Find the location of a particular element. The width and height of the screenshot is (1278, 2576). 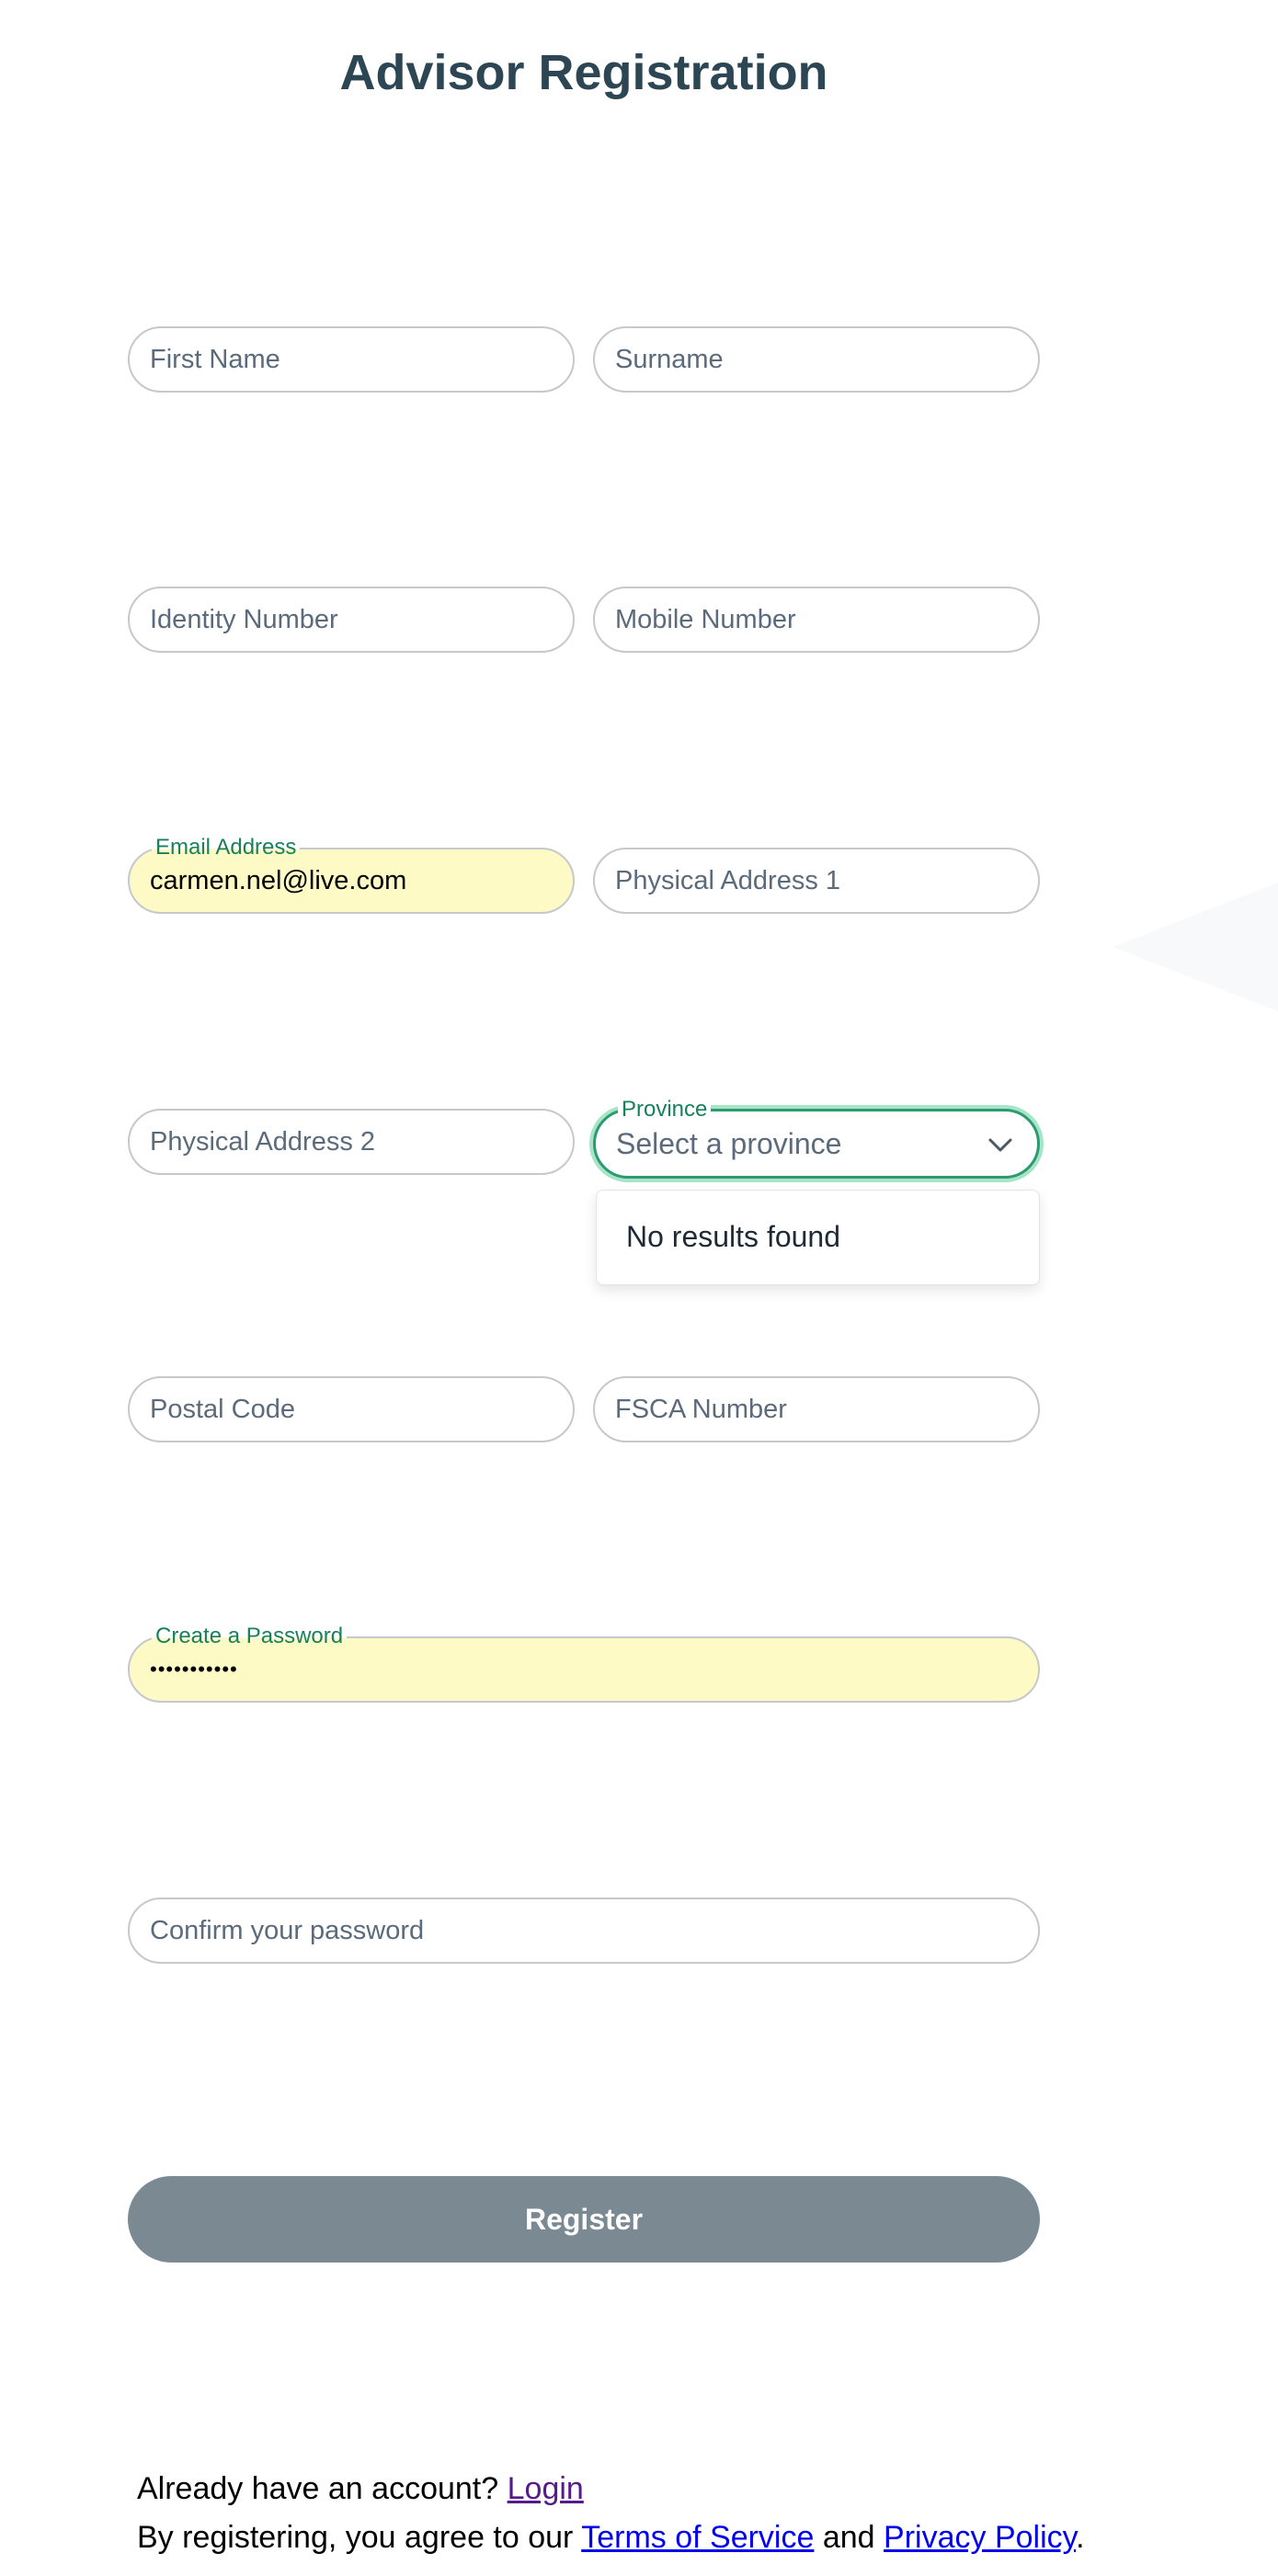

physical-address-2-field is located at coordinates (351, 1142).